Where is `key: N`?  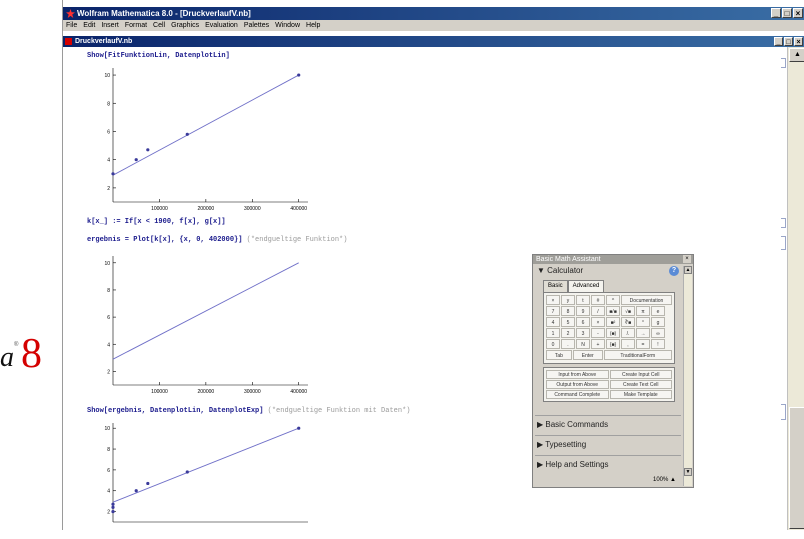
key: N is located at coordinates (583, 344).